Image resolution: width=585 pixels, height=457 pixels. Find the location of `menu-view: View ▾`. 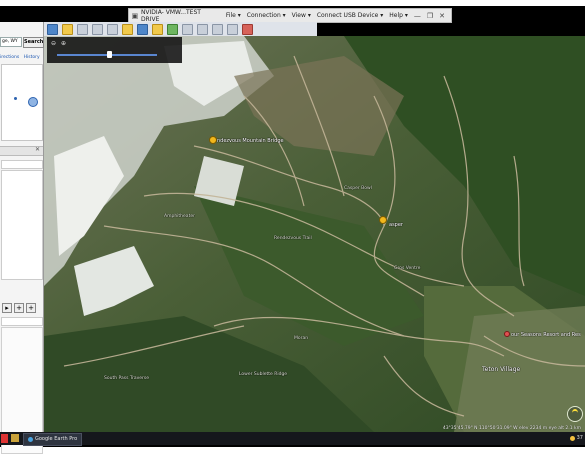

menu-view: View ▾ is located at coordinates (301, 15).